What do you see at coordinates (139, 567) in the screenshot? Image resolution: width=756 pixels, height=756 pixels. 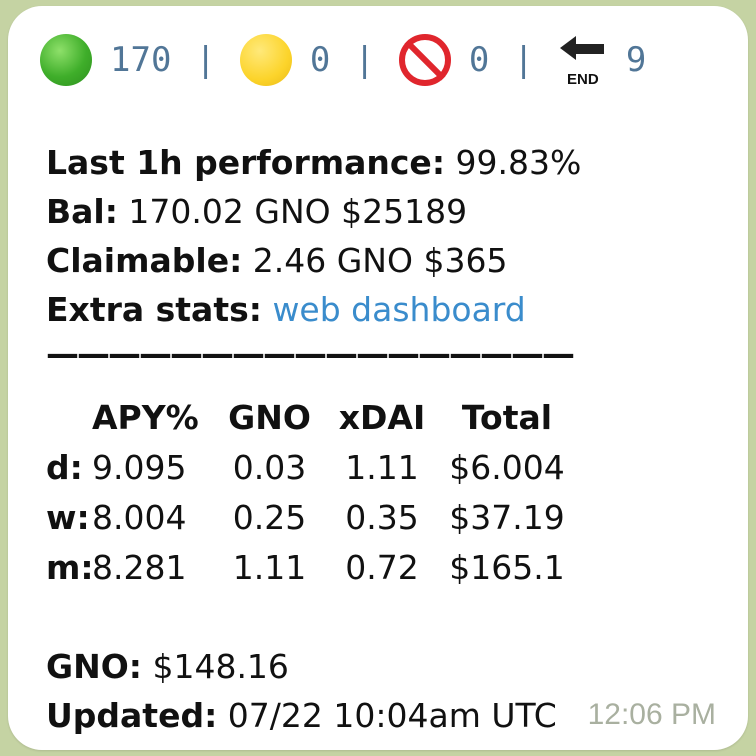 I see `row-apy: 8.281` at bounding box center [139, 567].